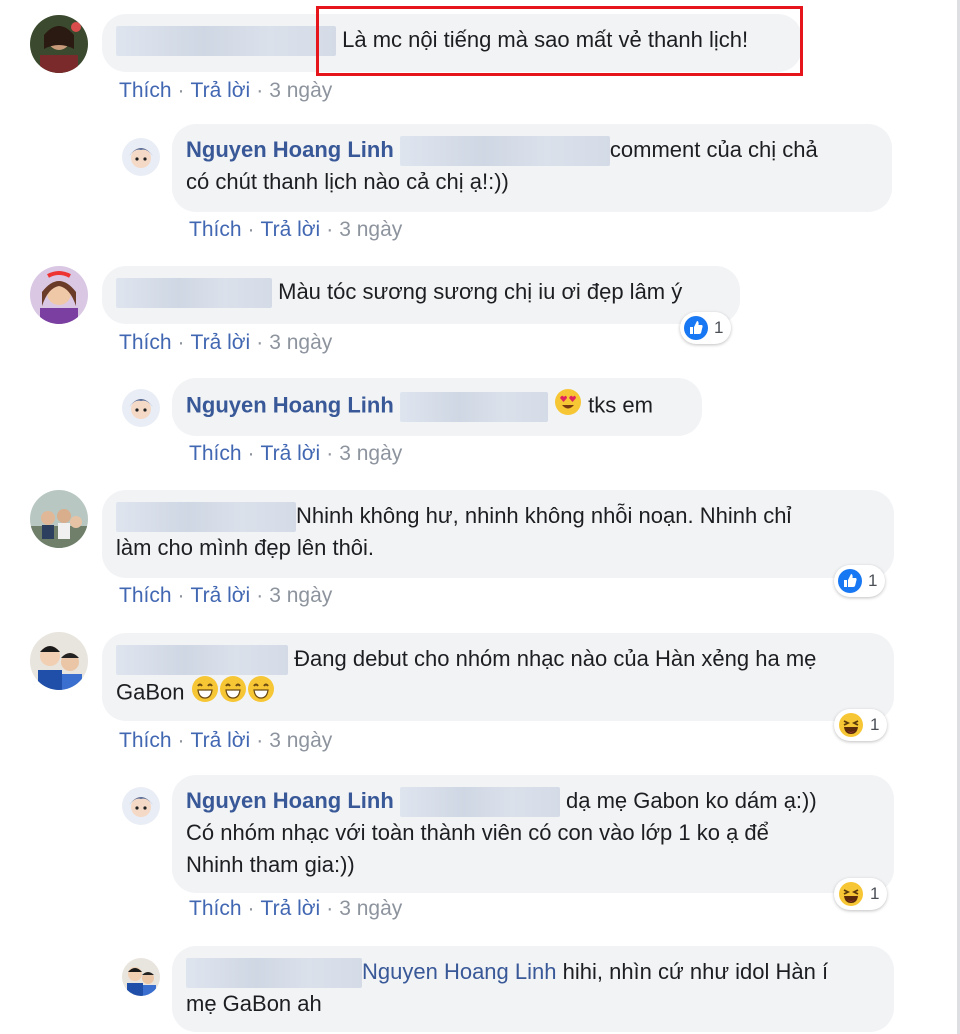  I want to click on mention-link: Nguyen Hoang Linh, so click(459, 971).